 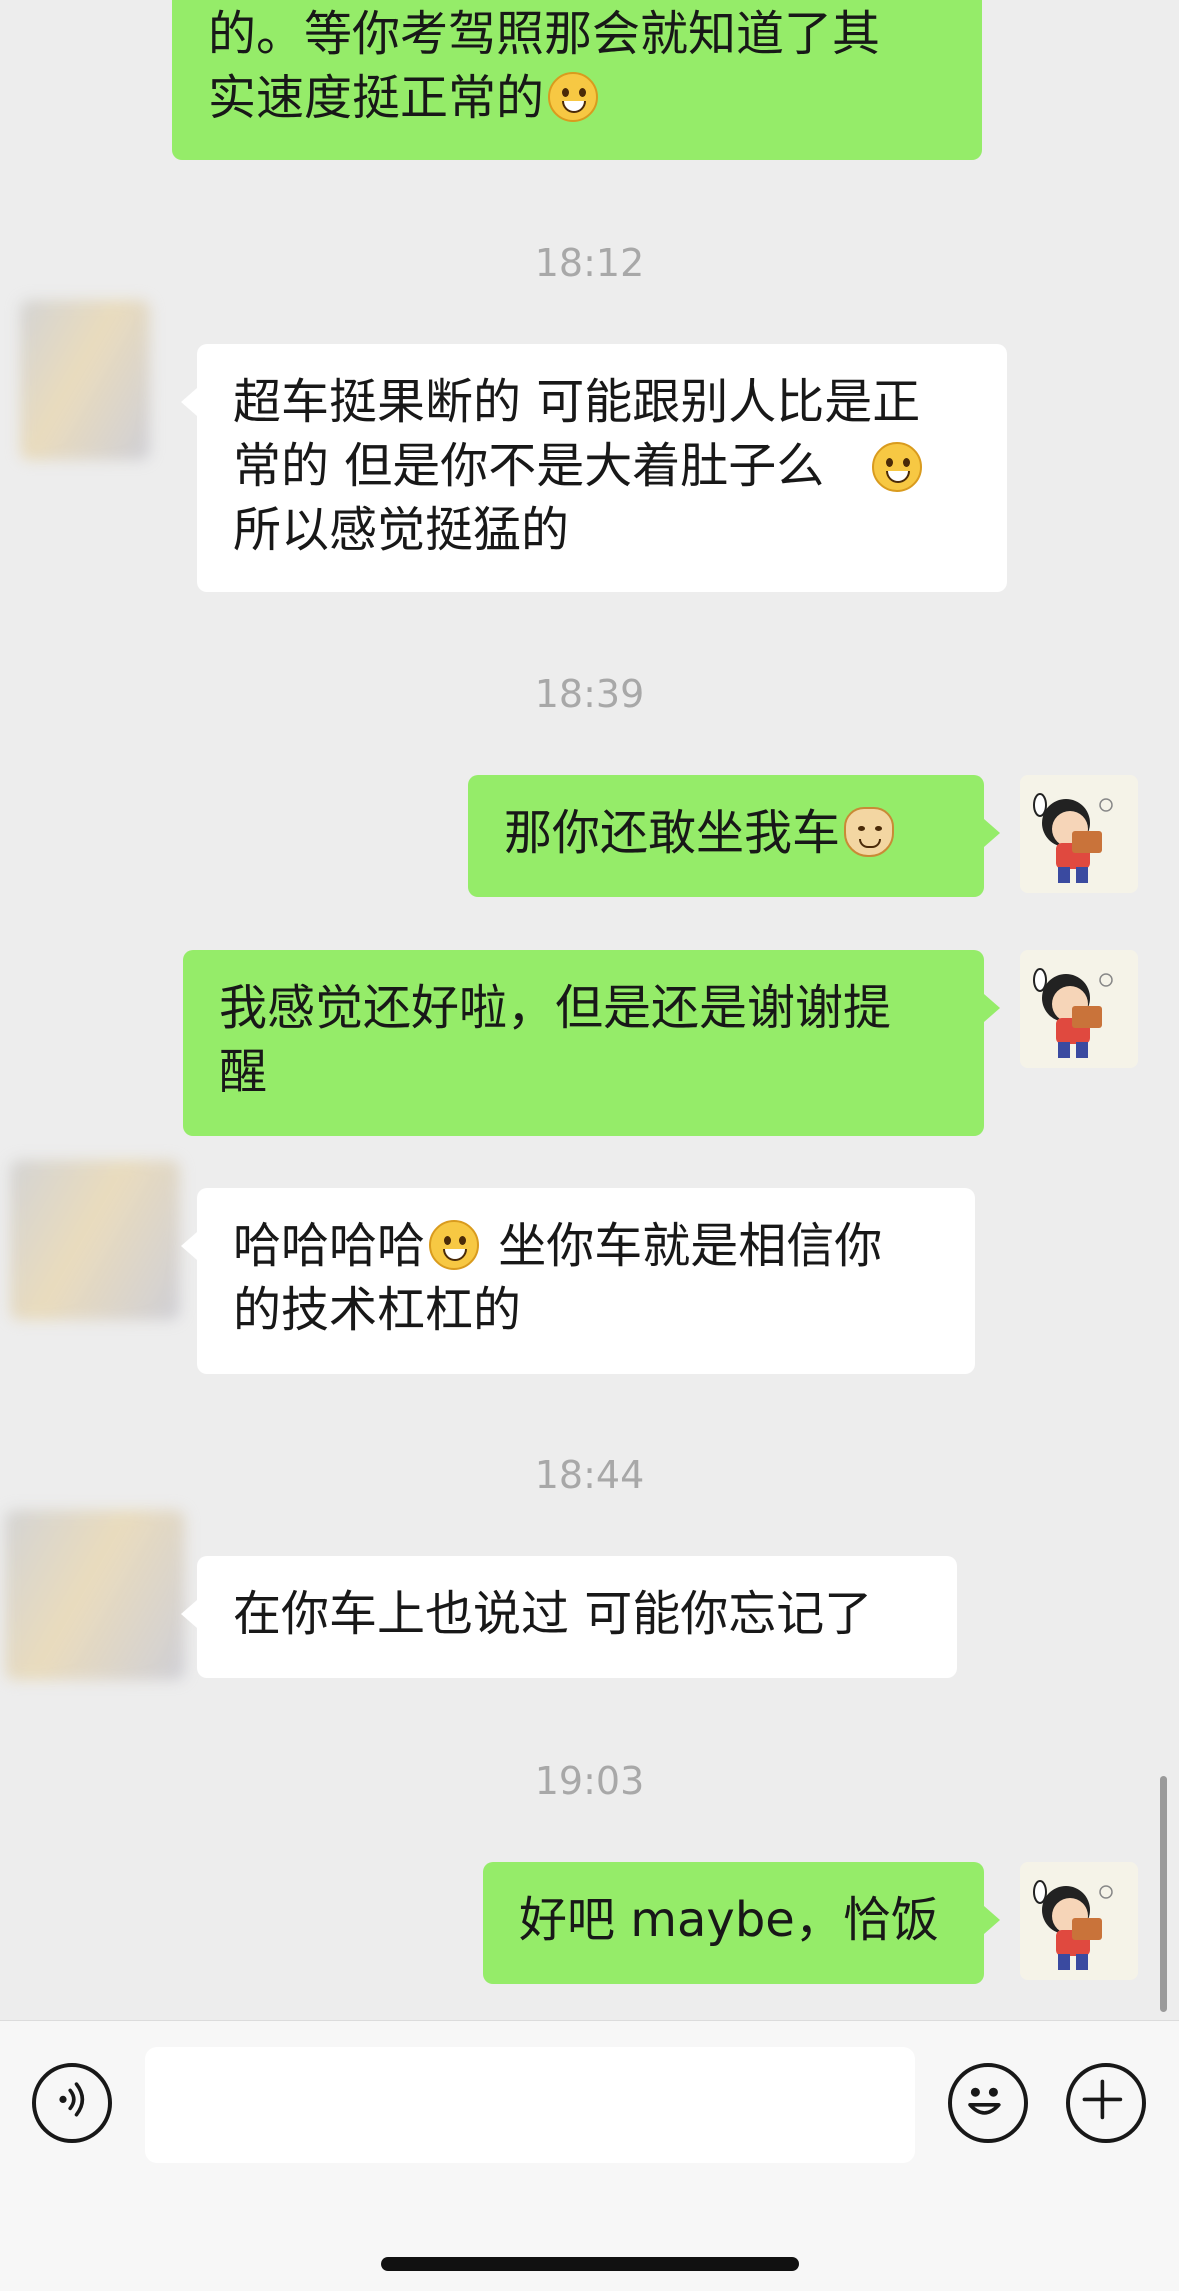 I want to click on emoji-button, so click(x=988, y=2103).